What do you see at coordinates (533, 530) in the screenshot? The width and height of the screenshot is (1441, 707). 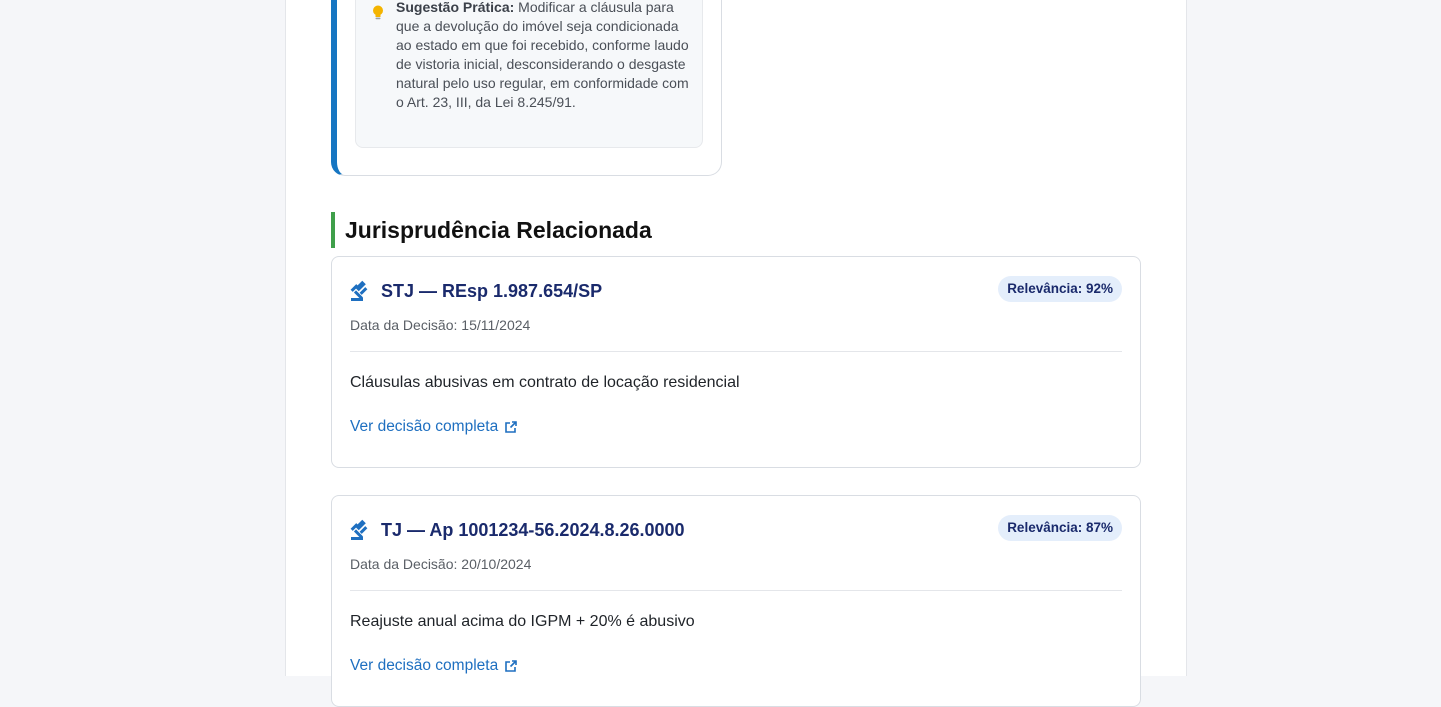 I see `case-title: TJ — Ap 1001234-56.2024.8.26.0000` at bounding box center [533, 530].